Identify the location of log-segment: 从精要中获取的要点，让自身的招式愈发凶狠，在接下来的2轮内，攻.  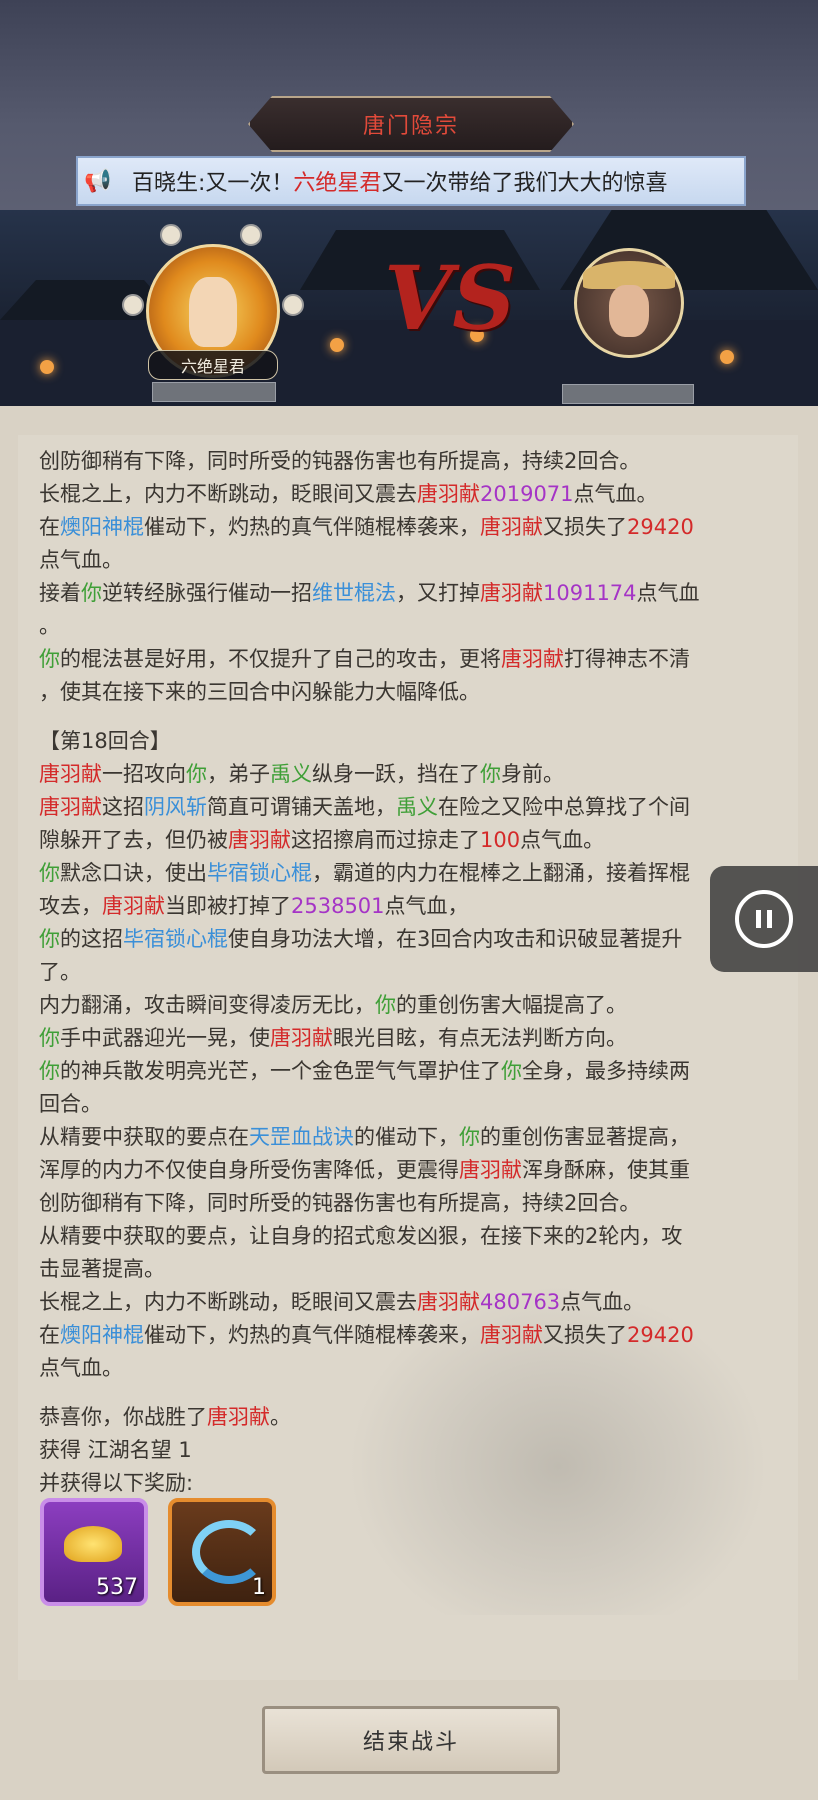
(361, 1236).